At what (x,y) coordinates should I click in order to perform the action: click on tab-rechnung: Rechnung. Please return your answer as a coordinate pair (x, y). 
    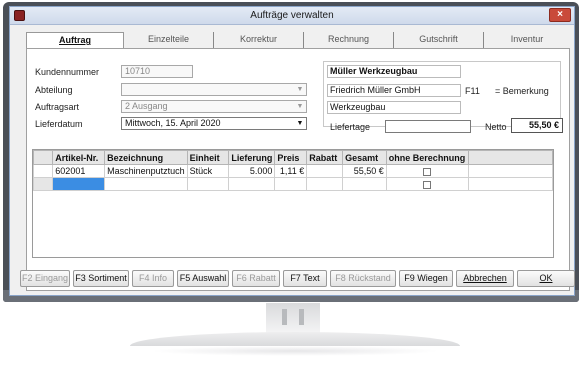
    Looking at the image, I should click on (349, 40).